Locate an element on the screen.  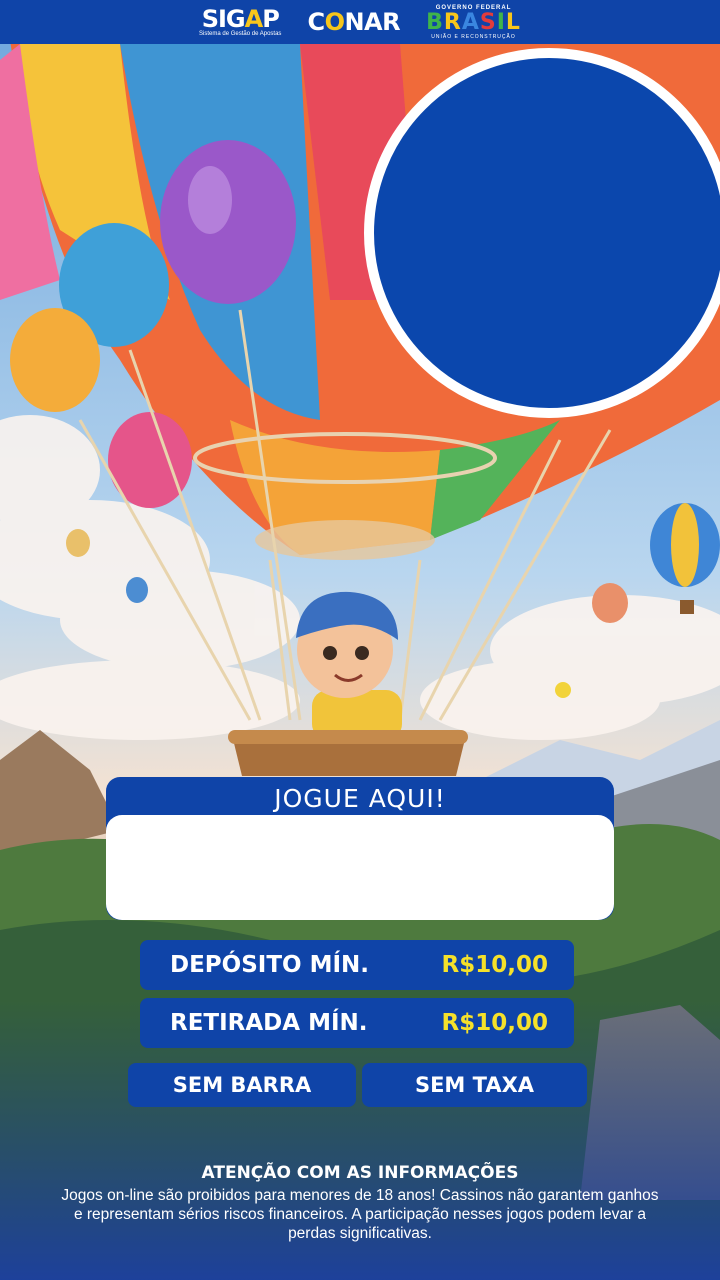
brand-circle is located at coordinates (542, 233).